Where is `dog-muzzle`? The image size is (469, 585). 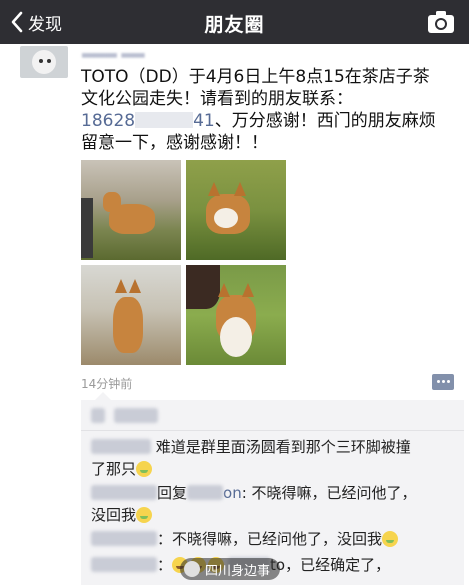
dog-muzzle is located at coordinates (226, 218).